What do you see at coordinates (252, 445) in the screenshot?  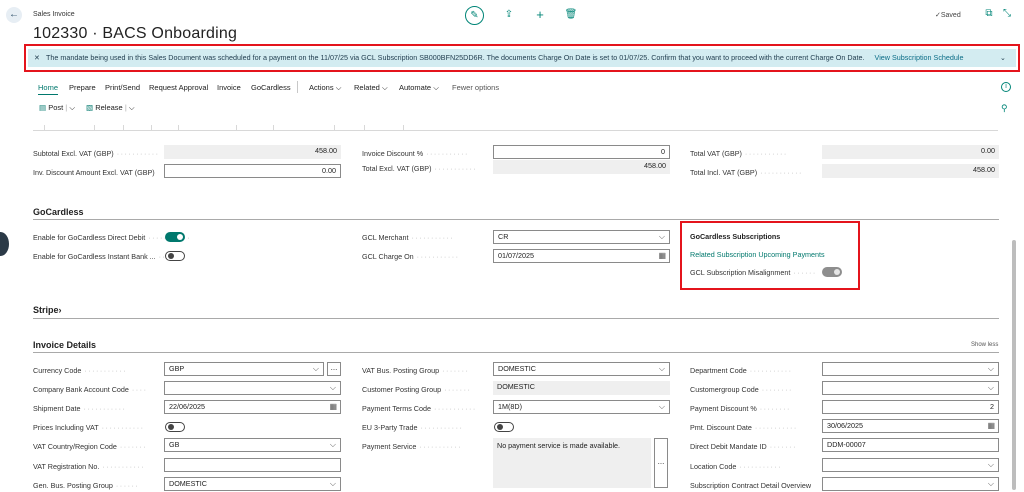 I see `vat-country-select: GB ⌵` at bounding box center [252, 445].